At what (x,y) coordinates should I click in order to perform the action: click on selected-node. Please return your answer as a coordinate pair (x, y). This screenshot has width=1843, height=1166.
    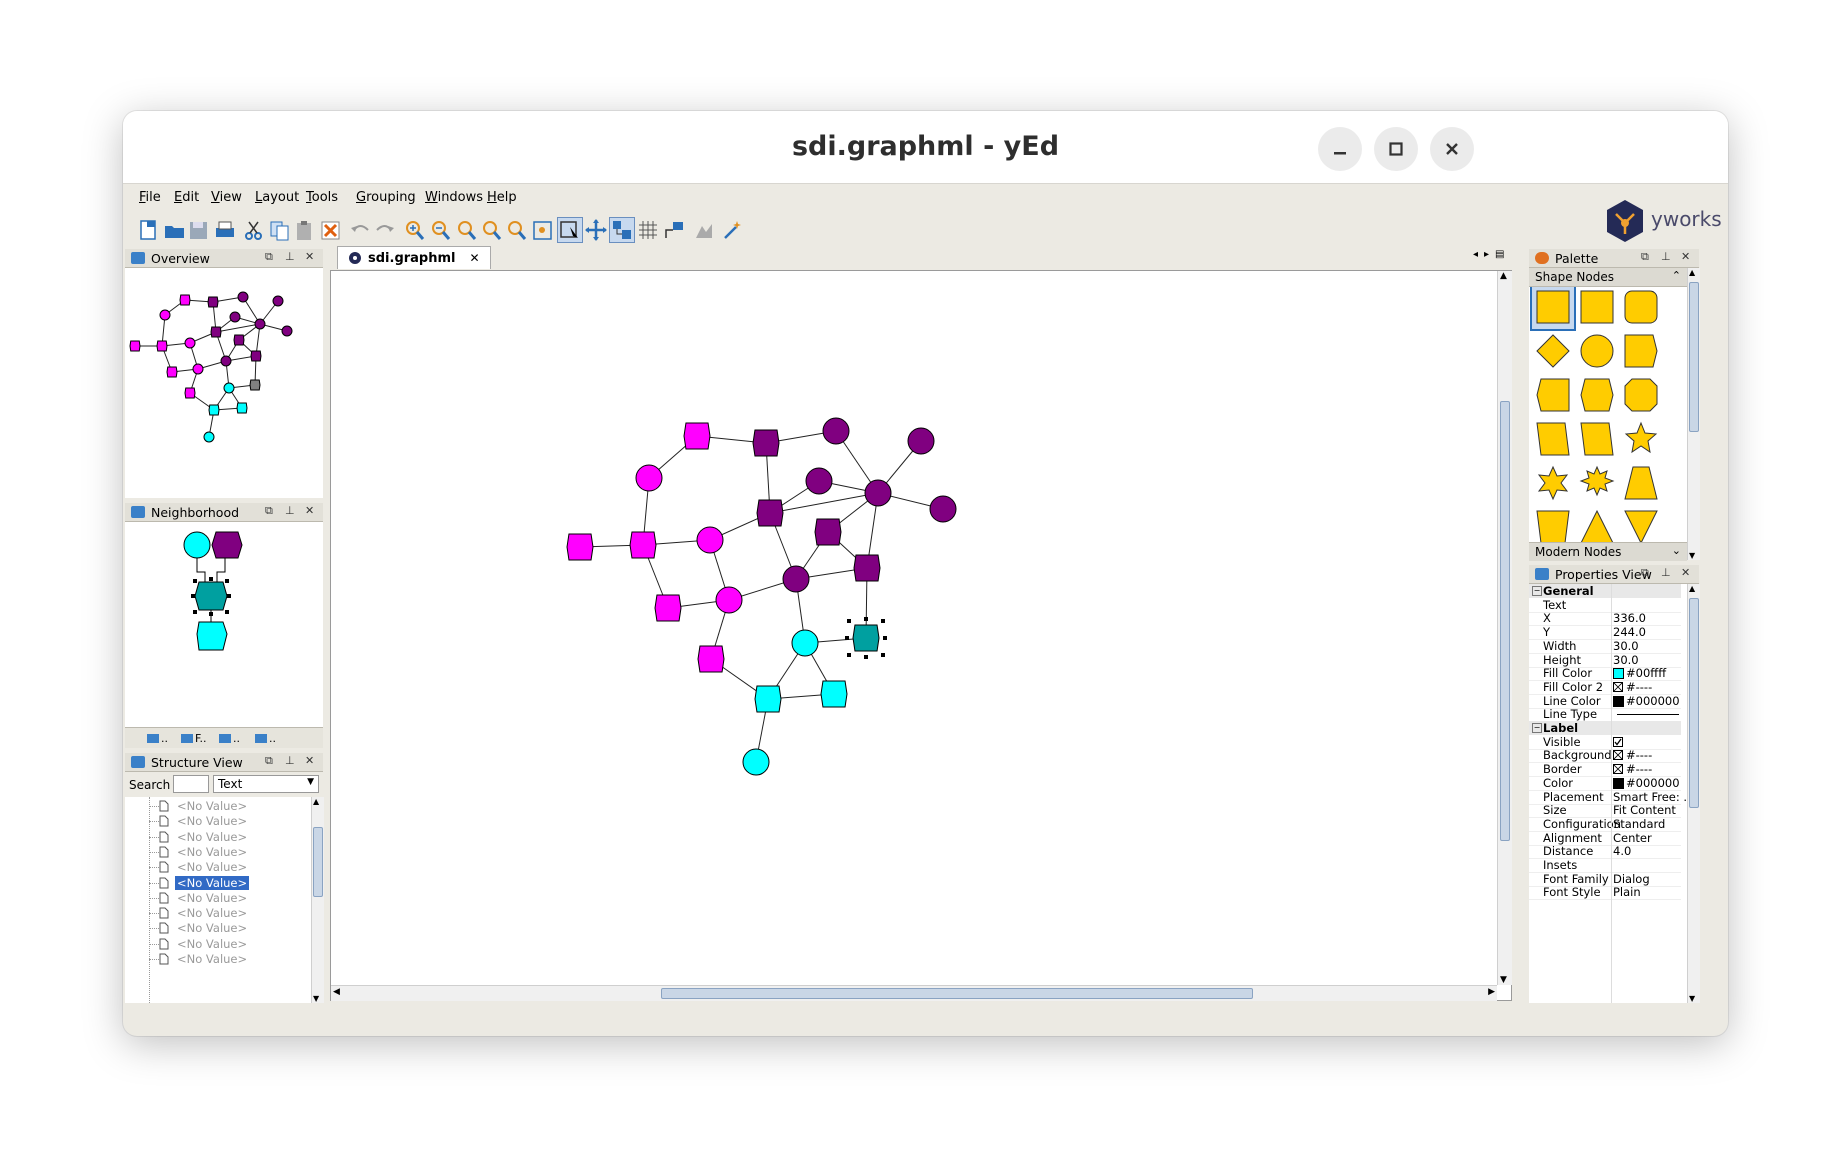
    Looking at the image, I should click on (866, 638).